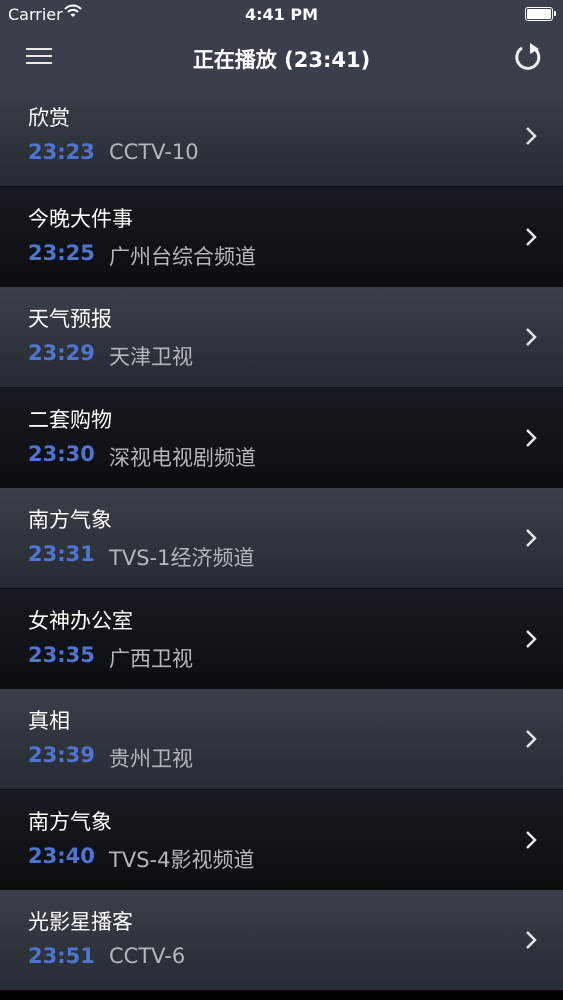 The height and width of the screenshot is (1000, 563). I want to click on program-row: 天气预报 23:29 天津卫视, so click(281, 337).